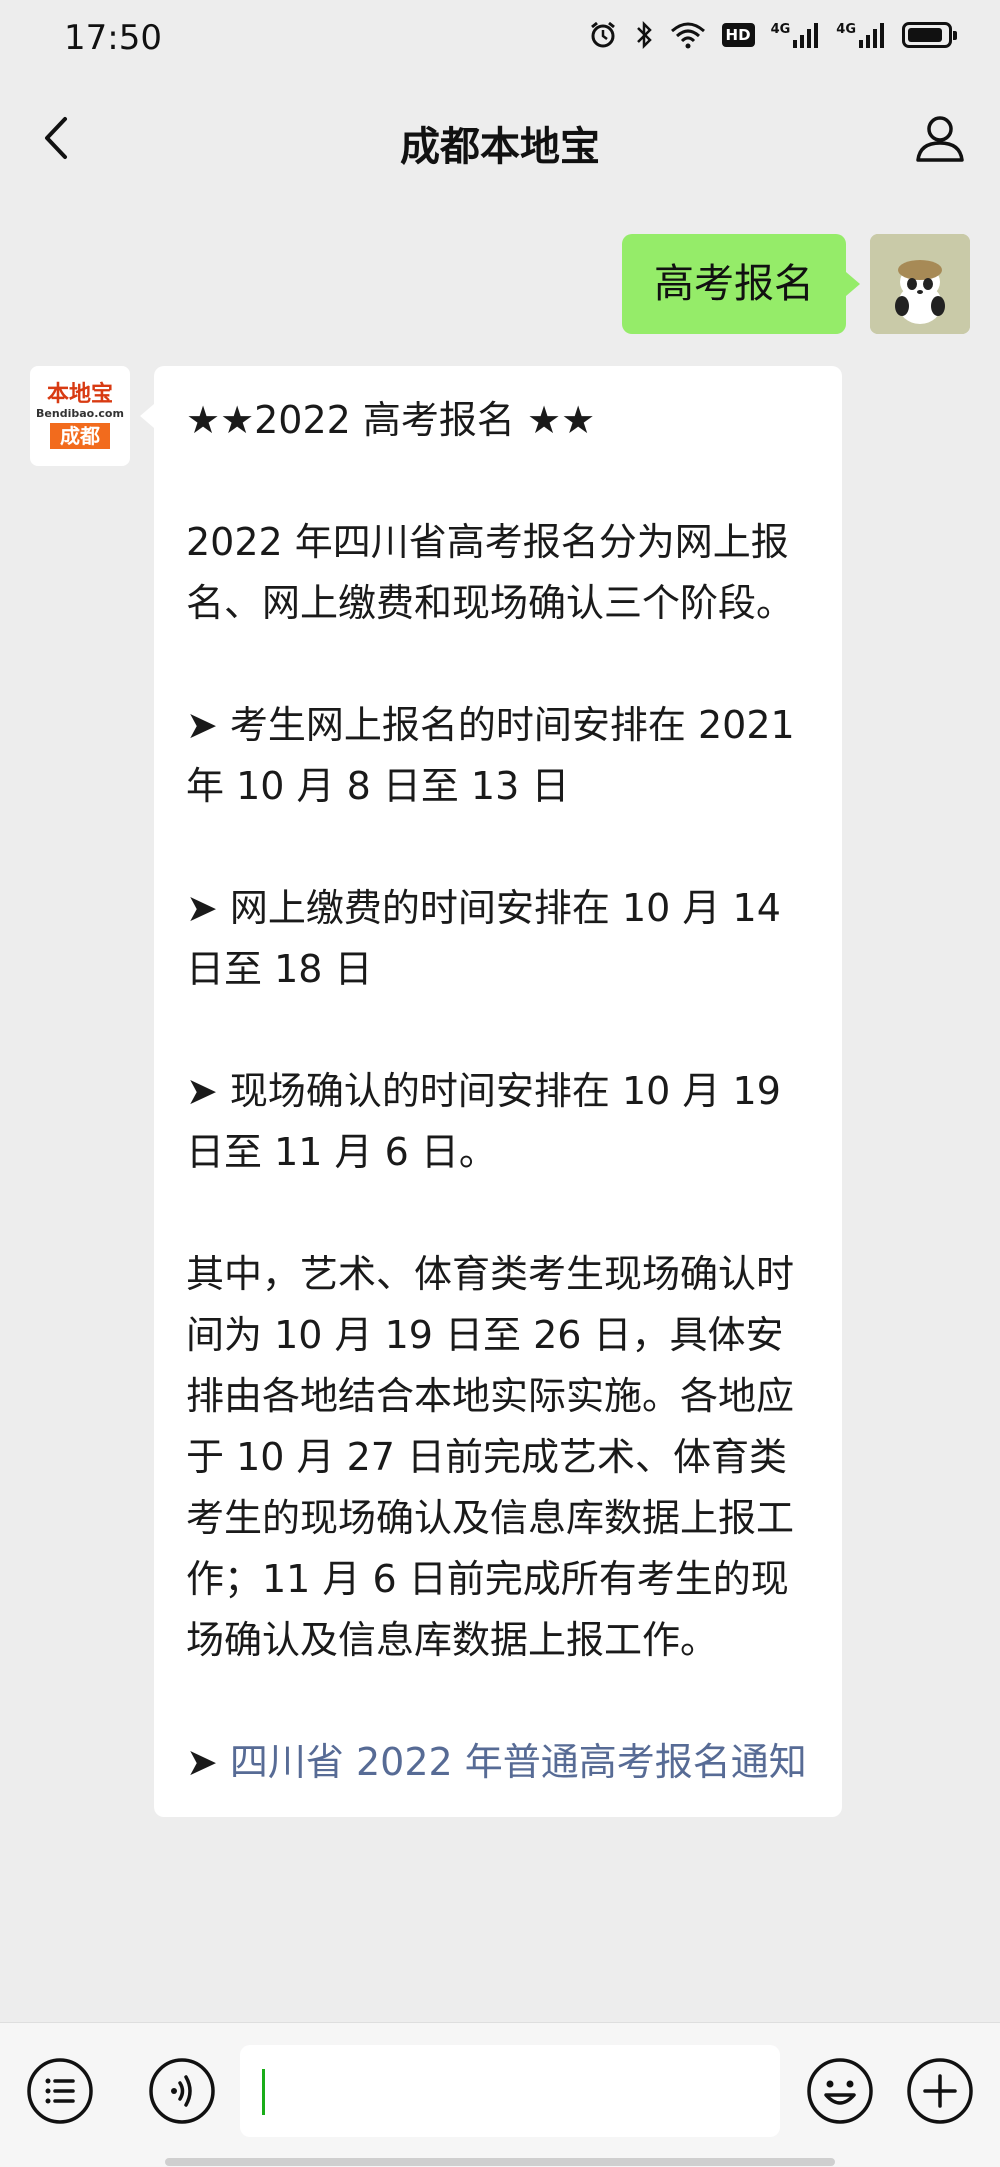 Image resolution: width=1000 pixels, height=2167 pixels. I want to click on voice-icon, so click(182, 2091).